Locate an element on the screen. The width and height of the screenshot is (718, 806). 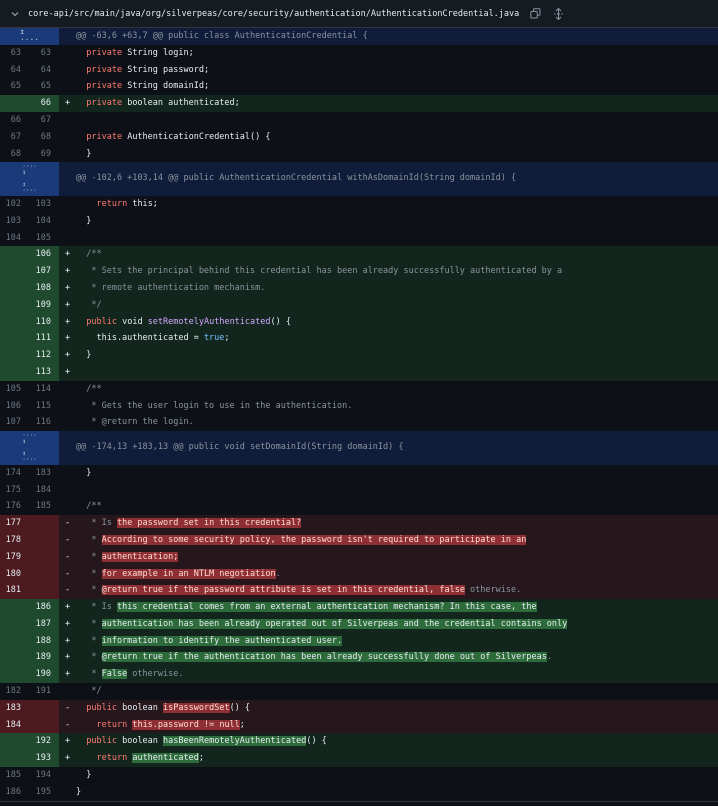
code-token: /** is located at coordinates (89, 506).